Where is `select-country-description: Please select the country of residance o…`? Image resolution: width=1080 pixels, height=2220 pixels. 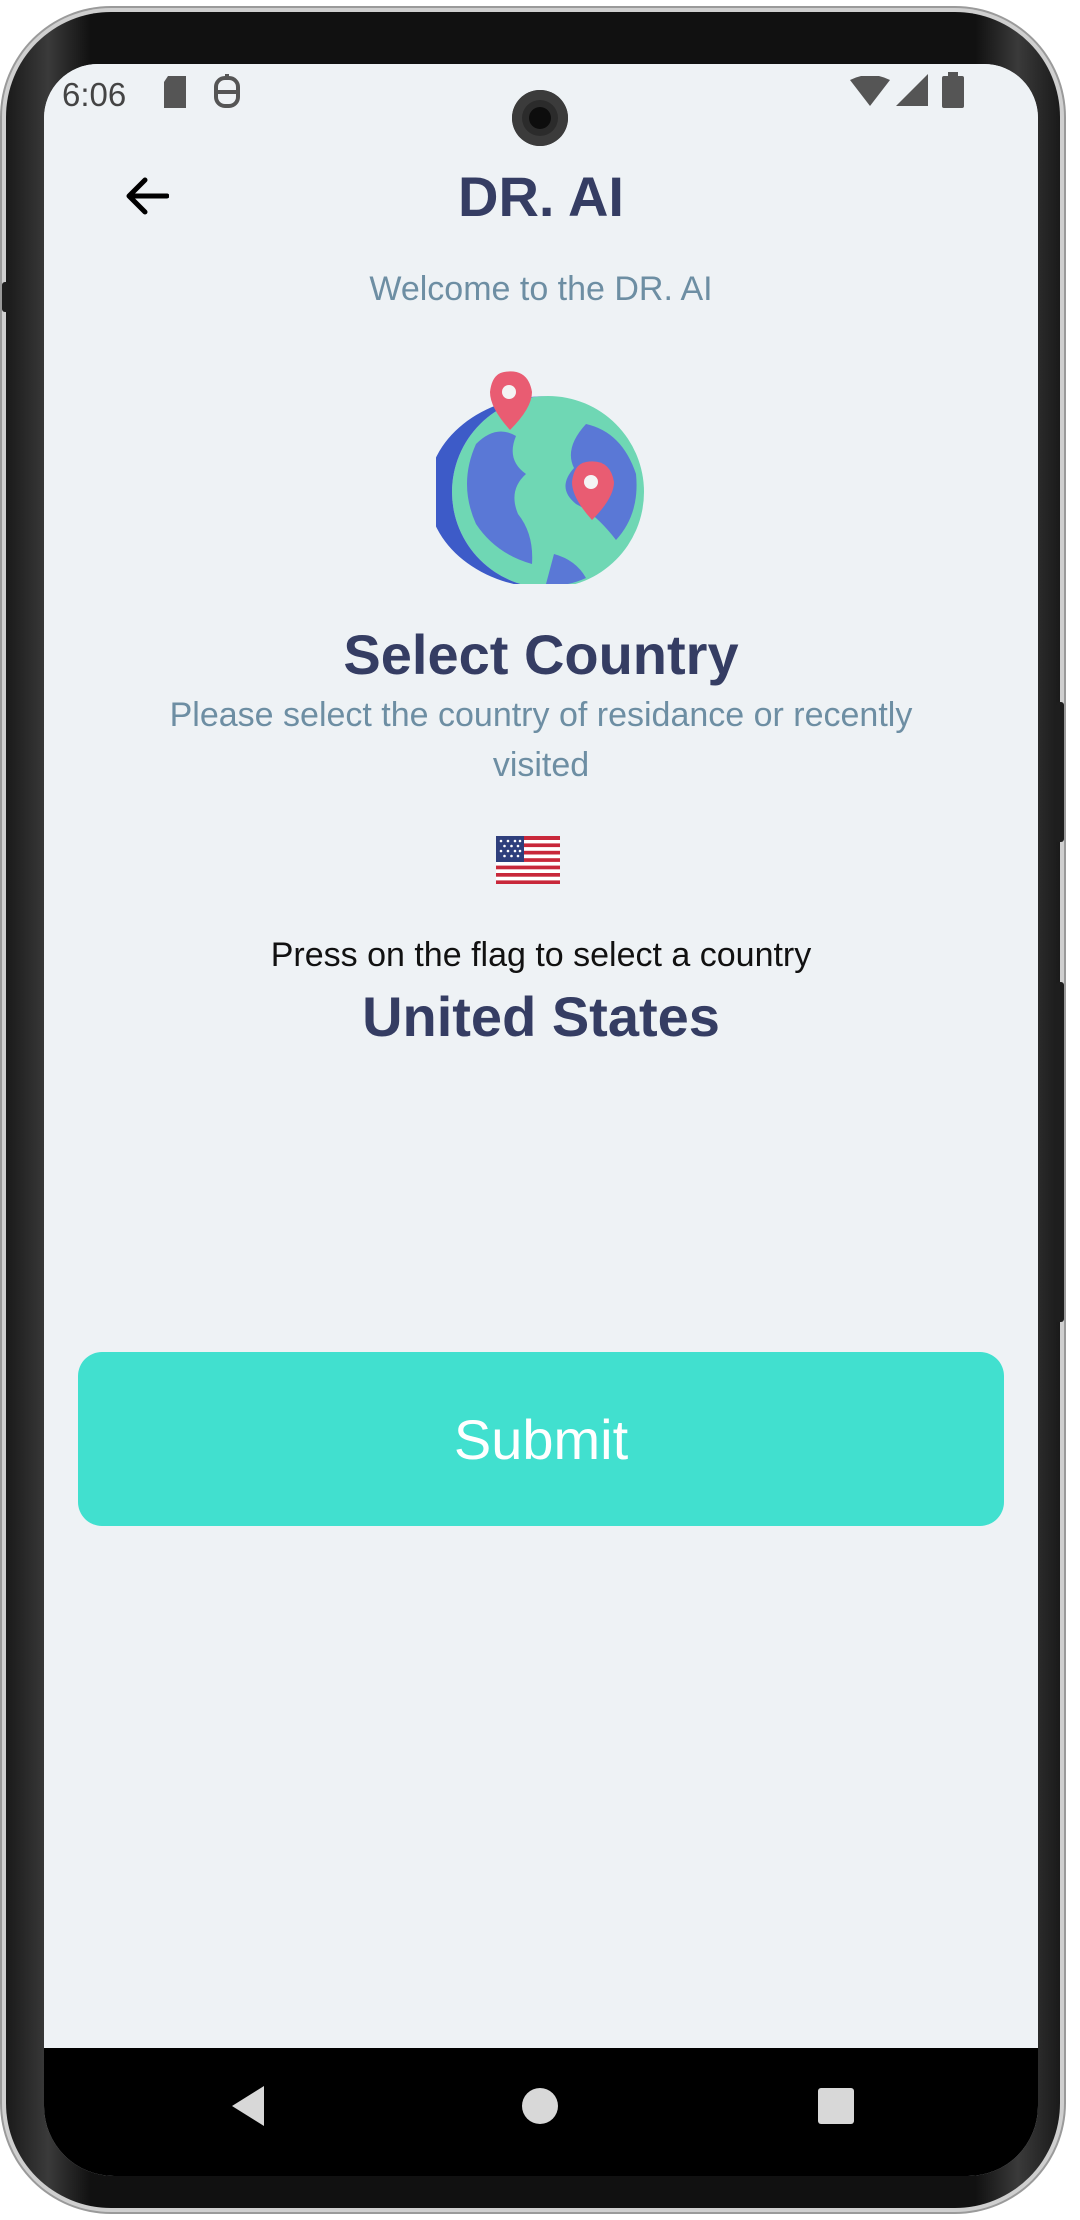 select-country-description: Please select the country of residance o… is located at coordinates (541, 740).